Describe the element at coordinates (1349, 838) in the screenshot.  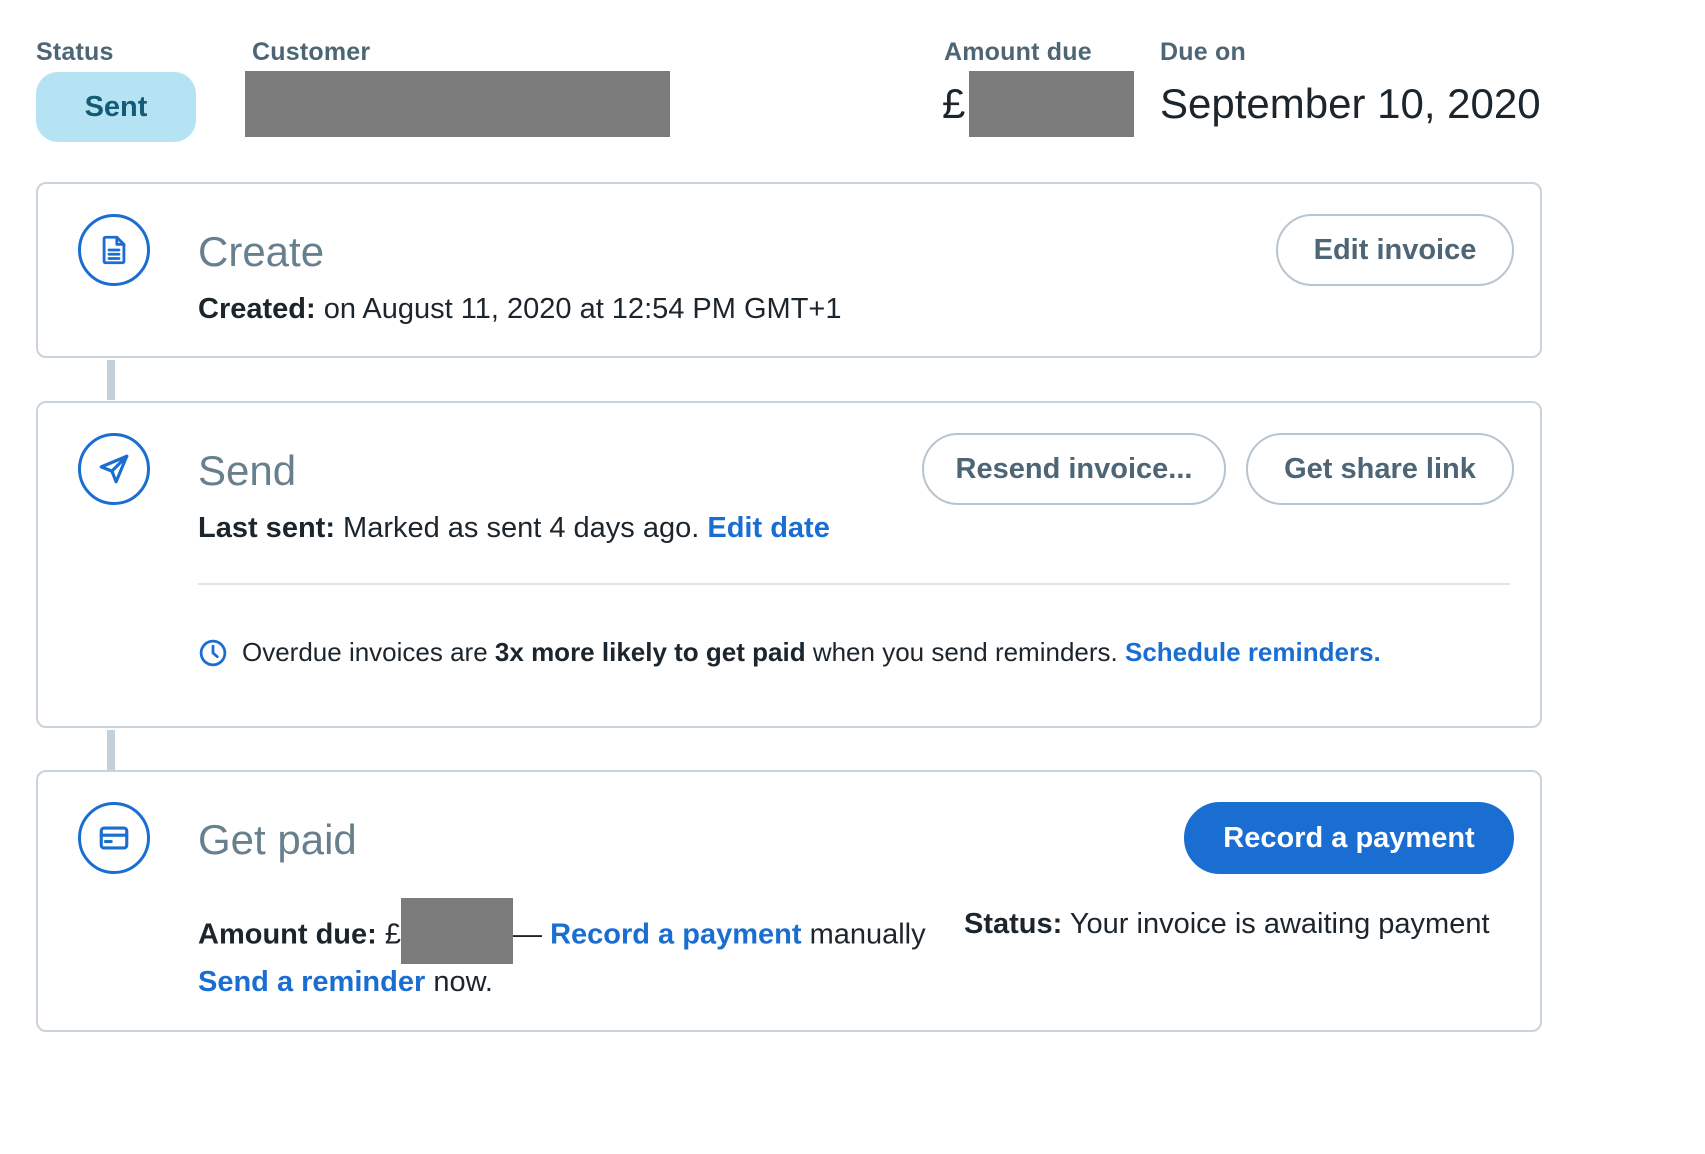
I see `record-payment-button: Record a payment` at that location.